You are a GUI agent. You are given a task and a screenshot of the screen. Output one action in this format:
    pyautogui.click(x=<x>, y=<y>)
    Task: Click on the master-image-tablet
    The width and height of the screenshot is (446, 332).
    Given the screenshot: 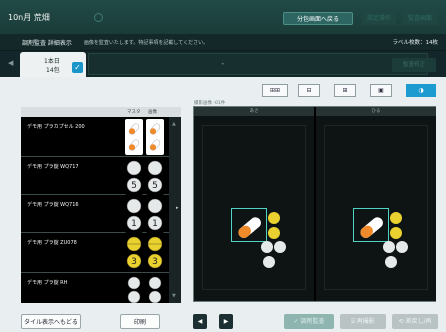 What is the action you would take?
    pyautogui.click(x=134, y=289)
    